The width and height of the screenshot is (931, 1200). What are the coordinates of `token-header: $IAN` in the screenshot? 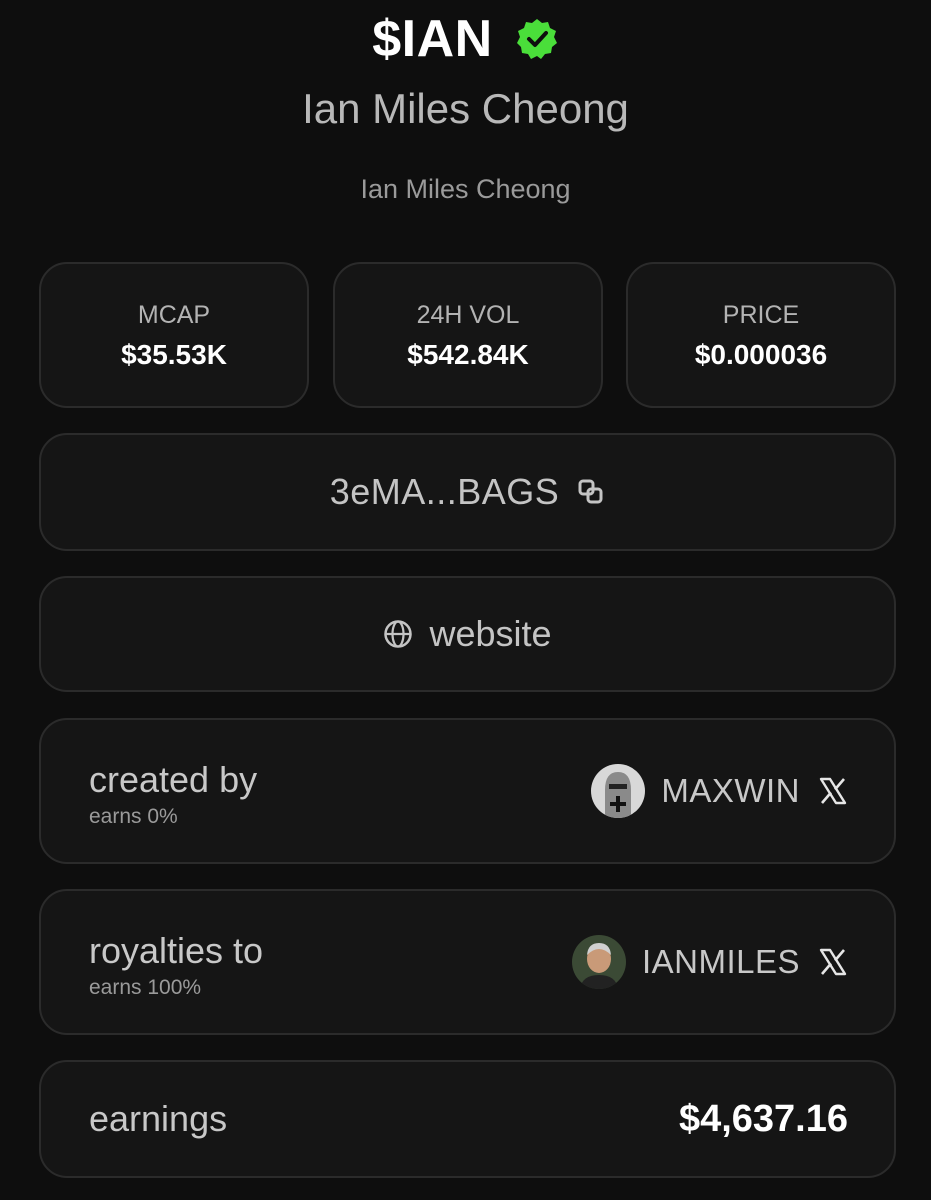 It's located at (465, 39).